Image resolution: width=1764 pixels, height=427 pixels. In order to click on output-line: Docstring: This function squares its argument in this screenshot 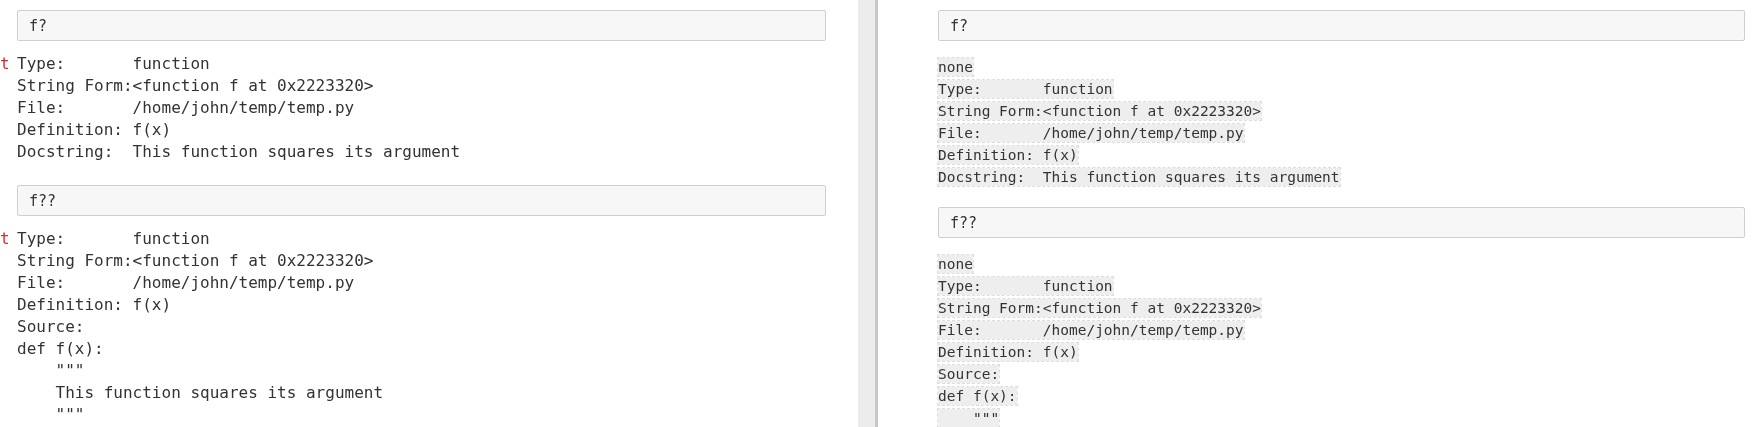, I will do `click(239, 152)`.